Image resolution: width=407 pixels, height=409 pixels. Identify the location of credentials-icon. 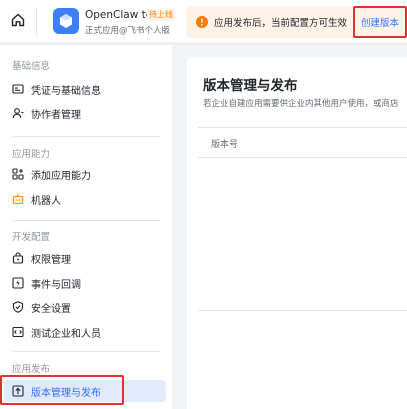
(18, 89).